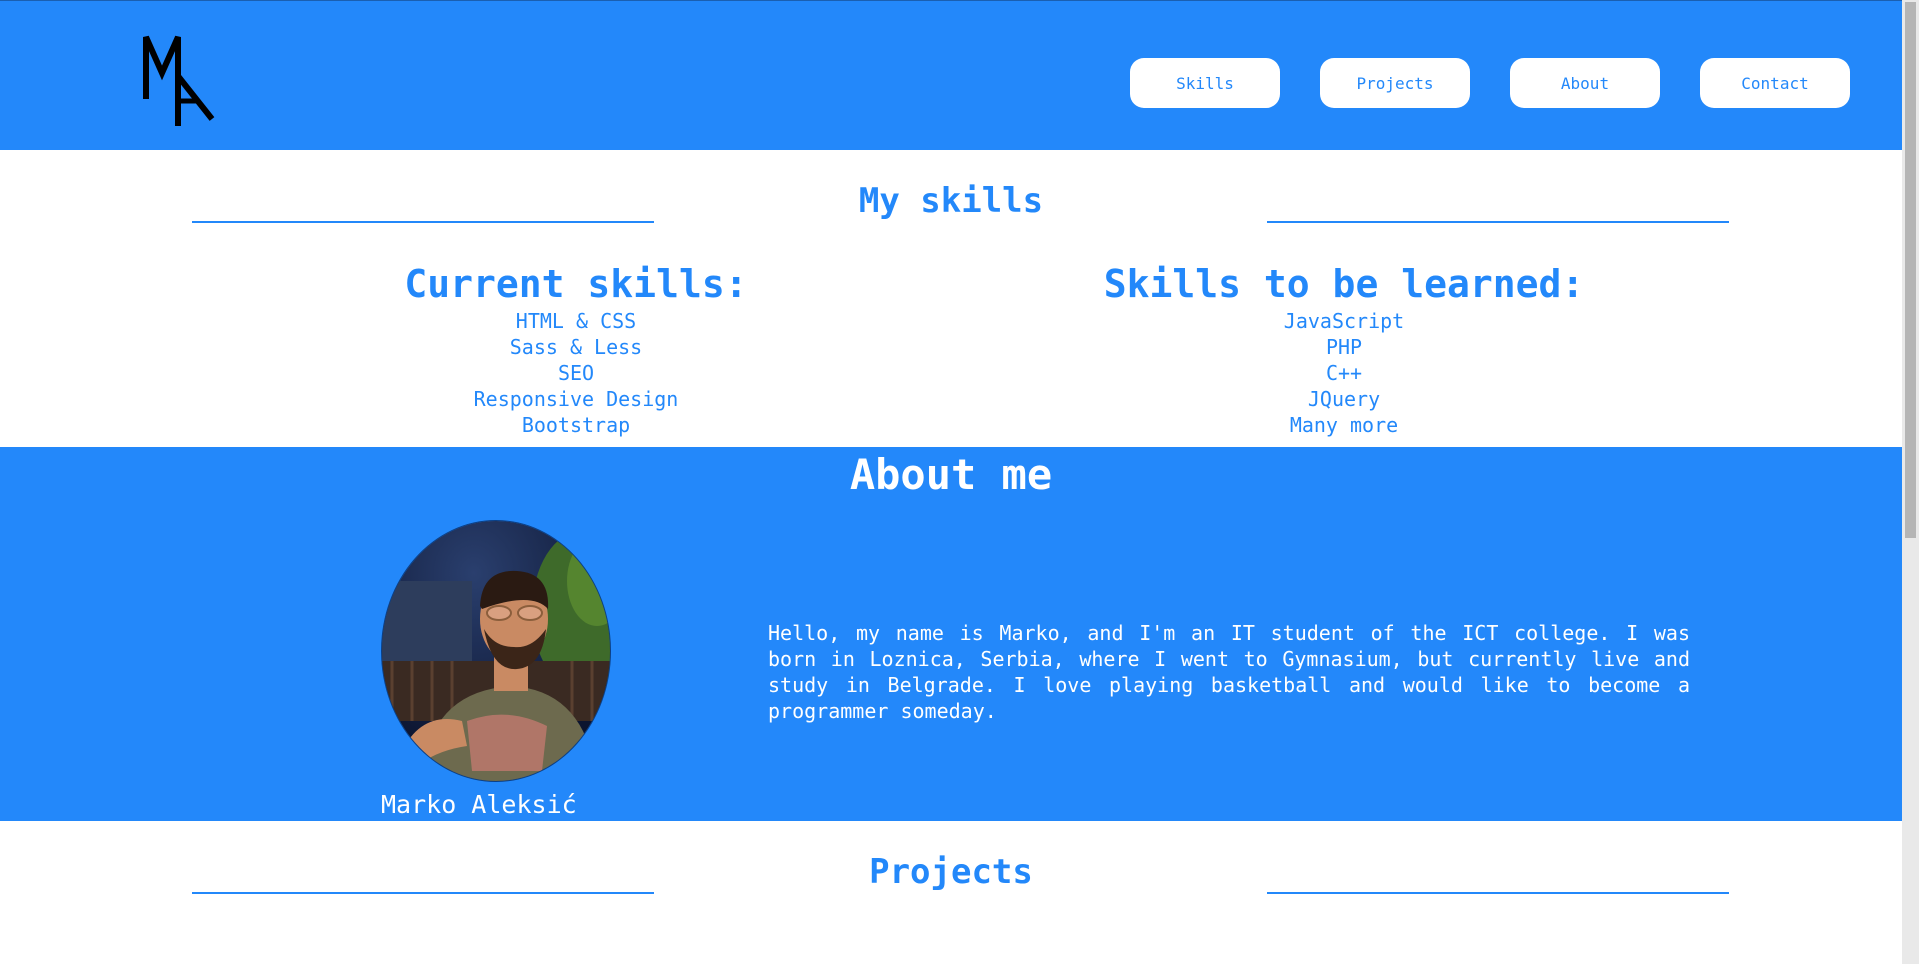 Image resolution: width=1919 pixels, height=964 pixels. I want to click on scrollbar-thumb, so click(1910, 270).